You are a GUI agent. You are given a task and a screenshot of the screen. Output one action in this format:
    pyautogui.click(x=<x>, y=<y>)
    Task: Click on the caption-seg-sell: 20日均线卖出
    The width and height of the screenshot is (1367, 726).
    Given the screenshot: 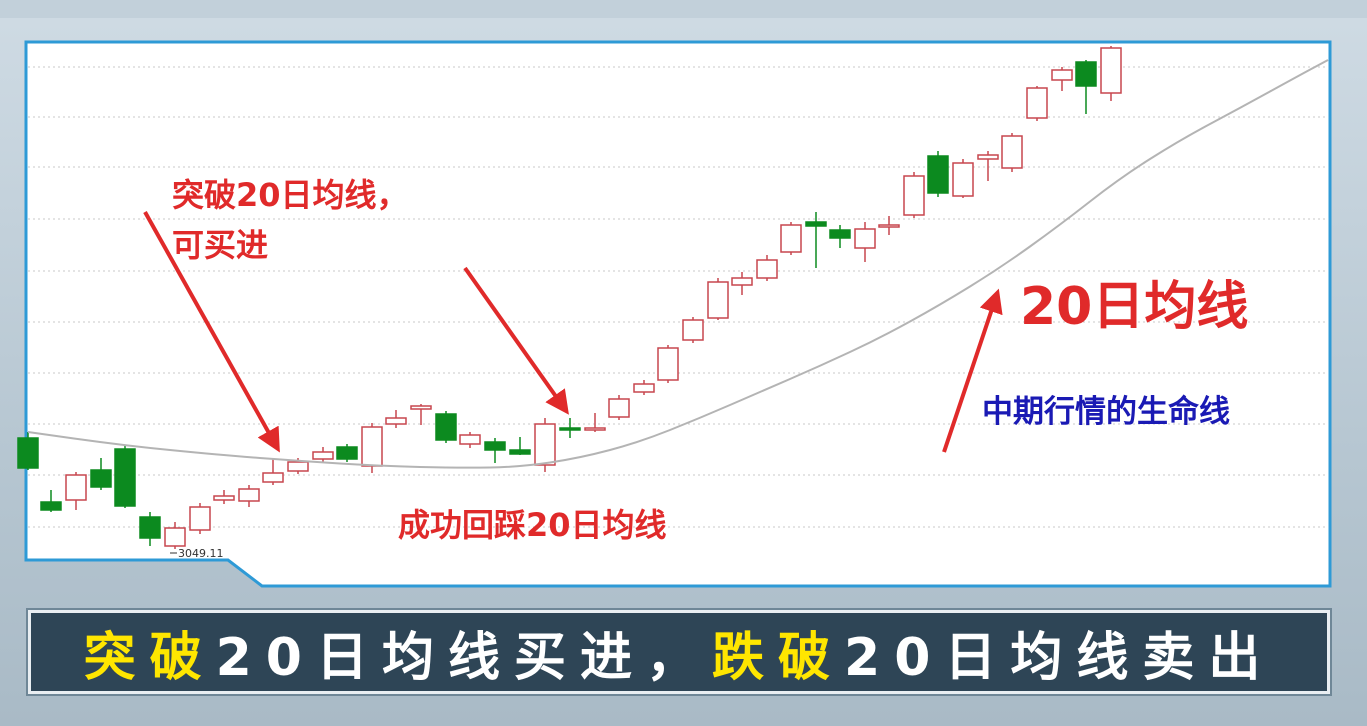 What is the action you would take?
    pyautogui.click(x=1059, y=657)
    